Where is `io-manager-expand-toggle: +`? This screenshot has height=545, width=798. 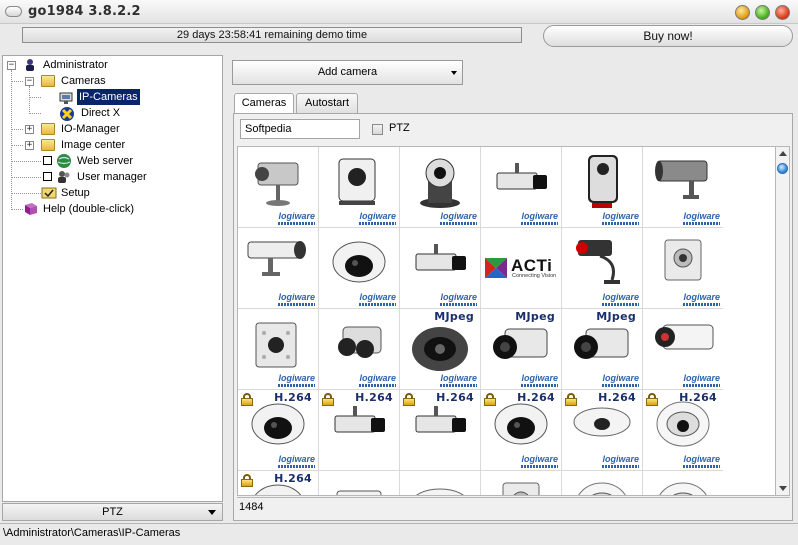 io-manager-expand-toggle: + is located at coordinates (29, 129).